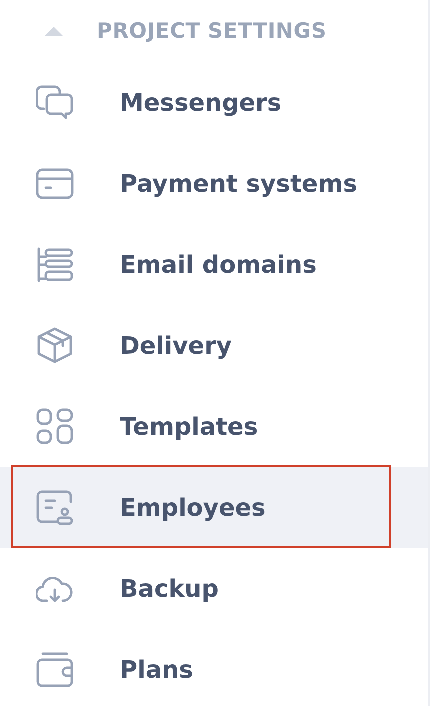  I want to click on menu-item-label: Payment systems, so click(239, 184).